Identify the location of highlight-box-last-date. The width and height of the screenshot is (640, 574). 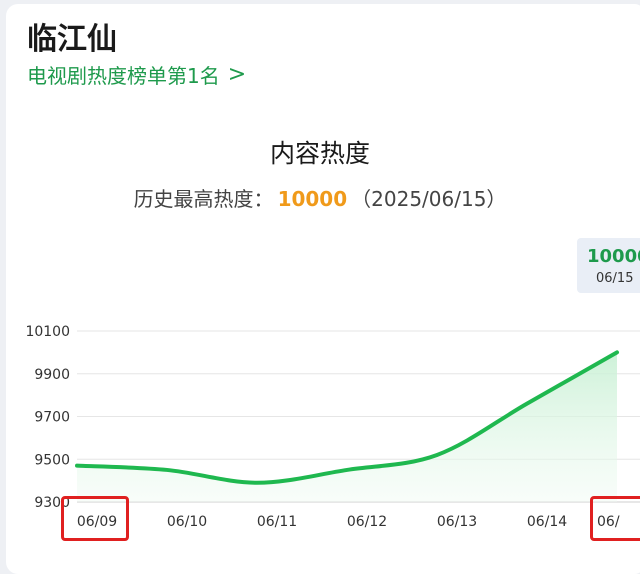
(615, 518).